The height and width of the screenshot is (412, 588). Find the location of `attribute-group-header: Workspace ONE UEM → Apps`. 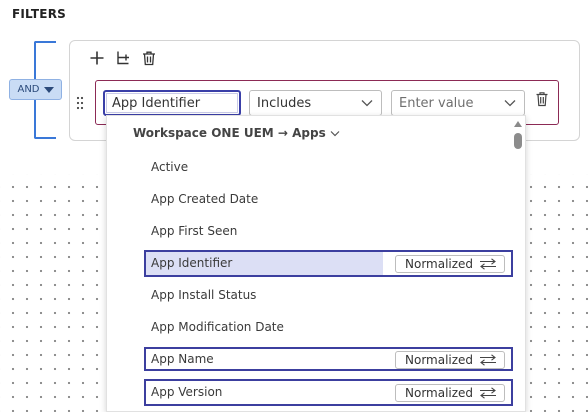

attribute-group-header: Workspace ONE UEM → Apps is located at coordinates (236, 133).